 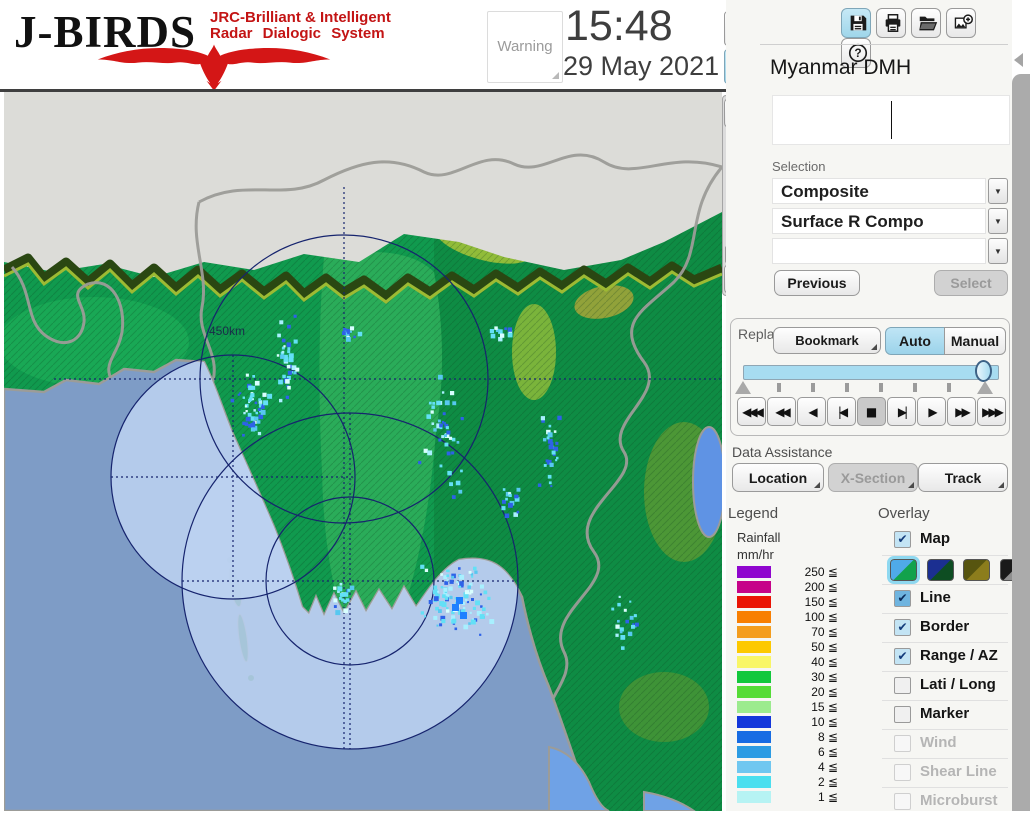 I want to click on map-label: Map, so click(x=935, y=538).